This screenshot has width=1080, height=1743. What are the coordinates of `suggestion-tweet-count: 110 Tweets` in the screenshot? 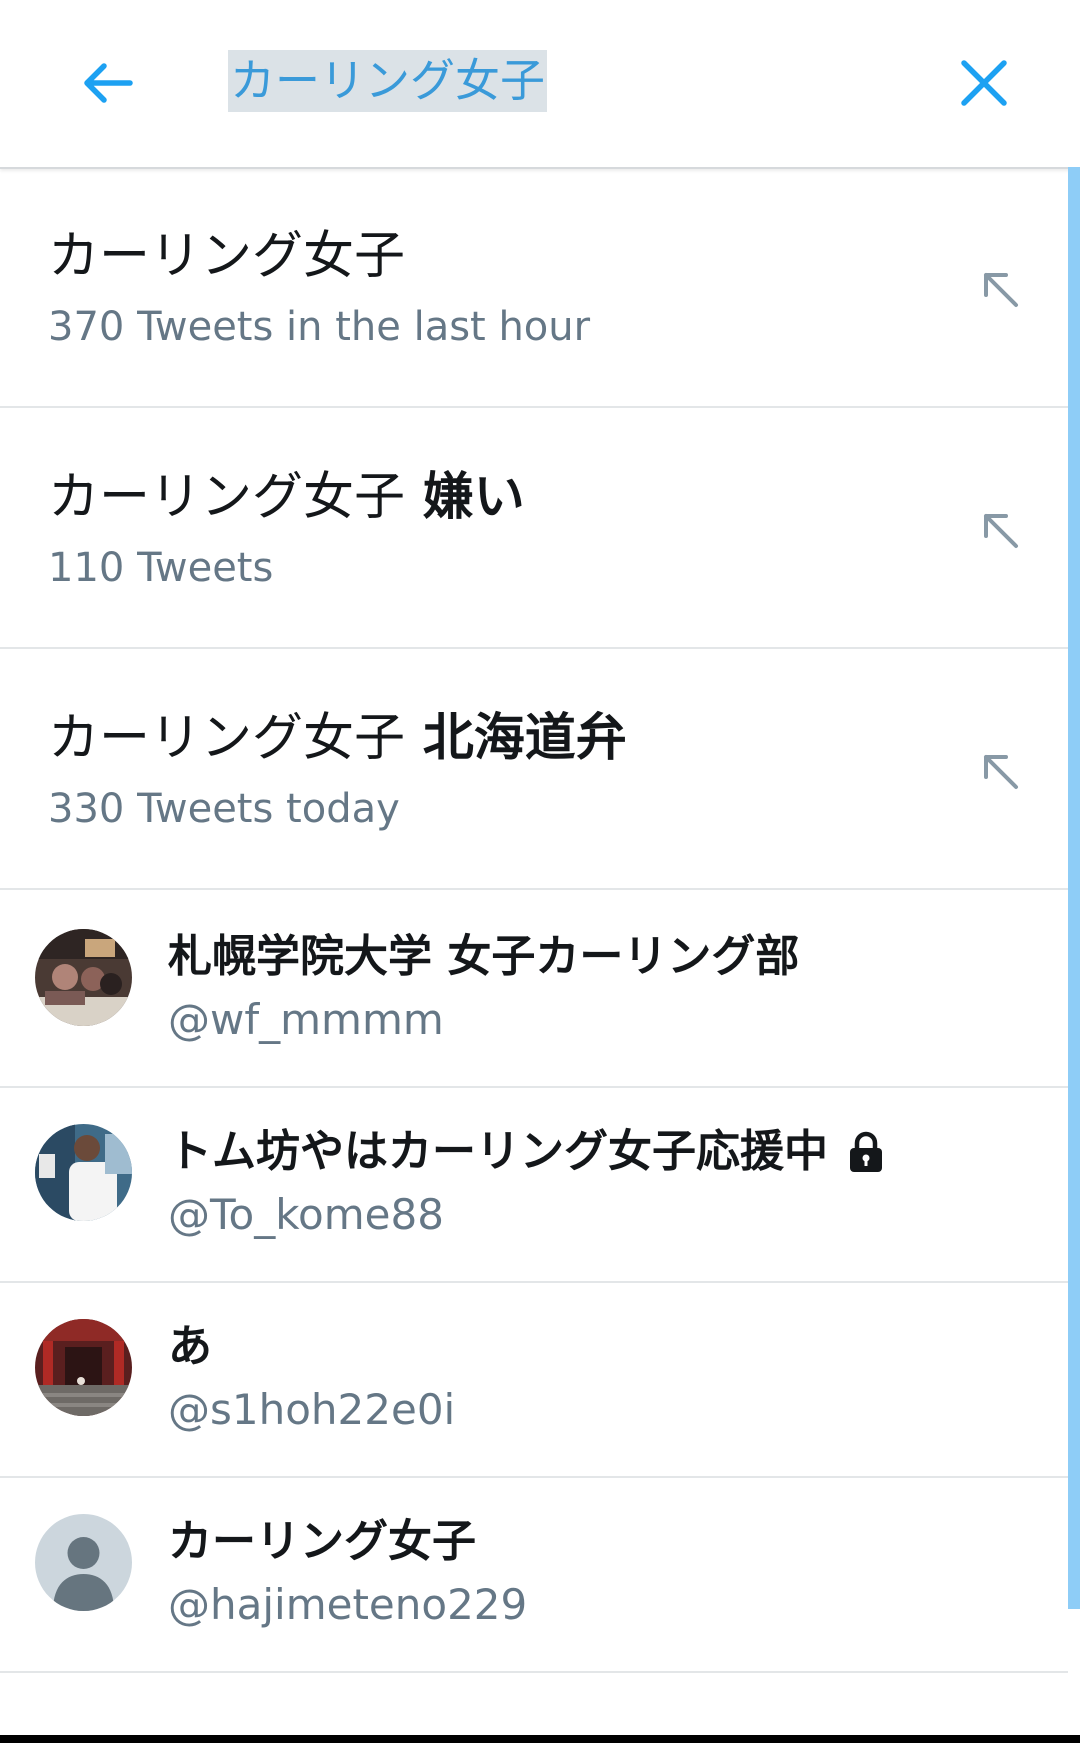 It's located at (161, 568).